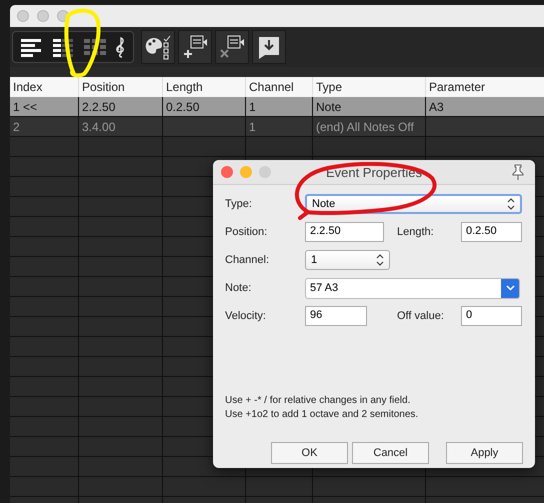 Image resolution: width=544 pixels, height=503 pixels. I want to click on delete-event-button, so click(232, 47).